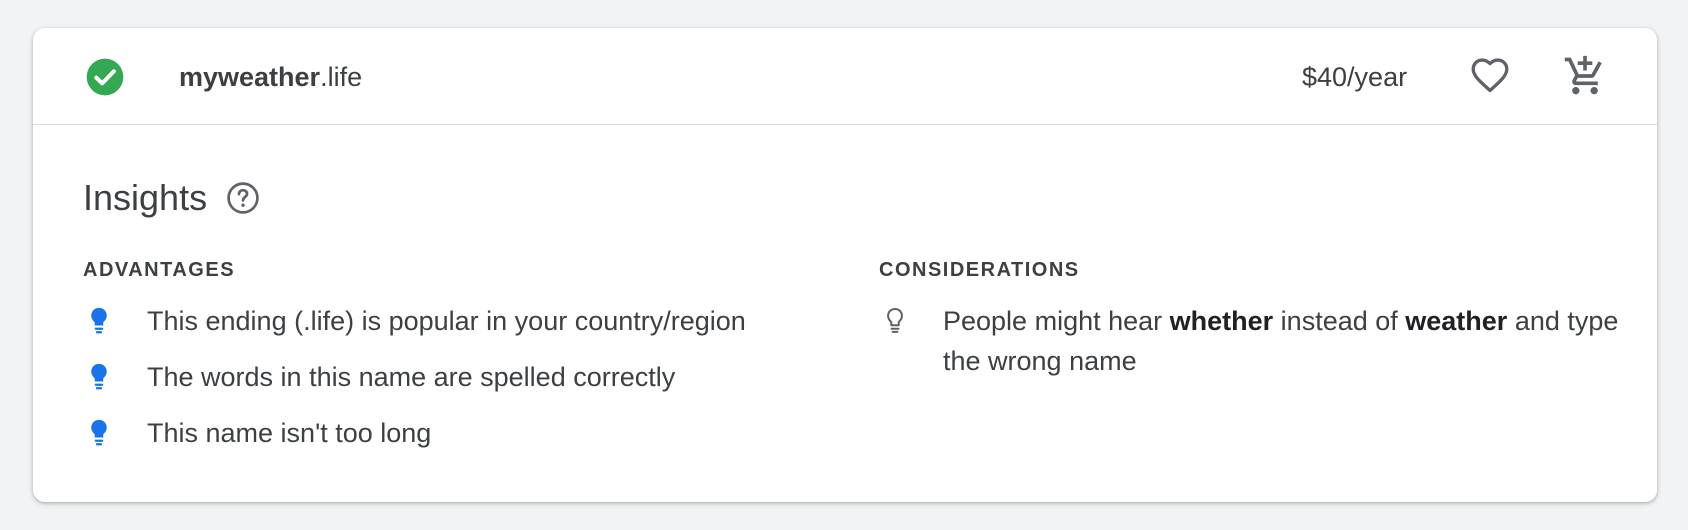 This screenshot has width=1688, height=530. What do you see at coordinates (1355, 77) in the screenshot?
I see `domain-price: $40/year` at bounding box center [1355, 77].